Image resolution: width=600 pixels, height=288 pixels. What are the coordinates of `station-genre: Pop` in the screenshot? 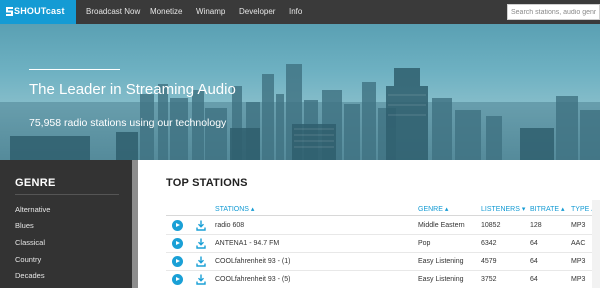 It's located at (424, 243).